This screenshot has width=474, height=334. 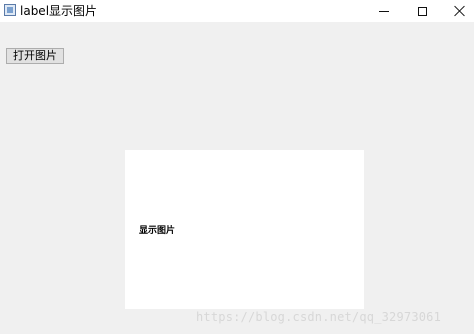 I want to click on app-window-icon, so click(x=10, y=10).